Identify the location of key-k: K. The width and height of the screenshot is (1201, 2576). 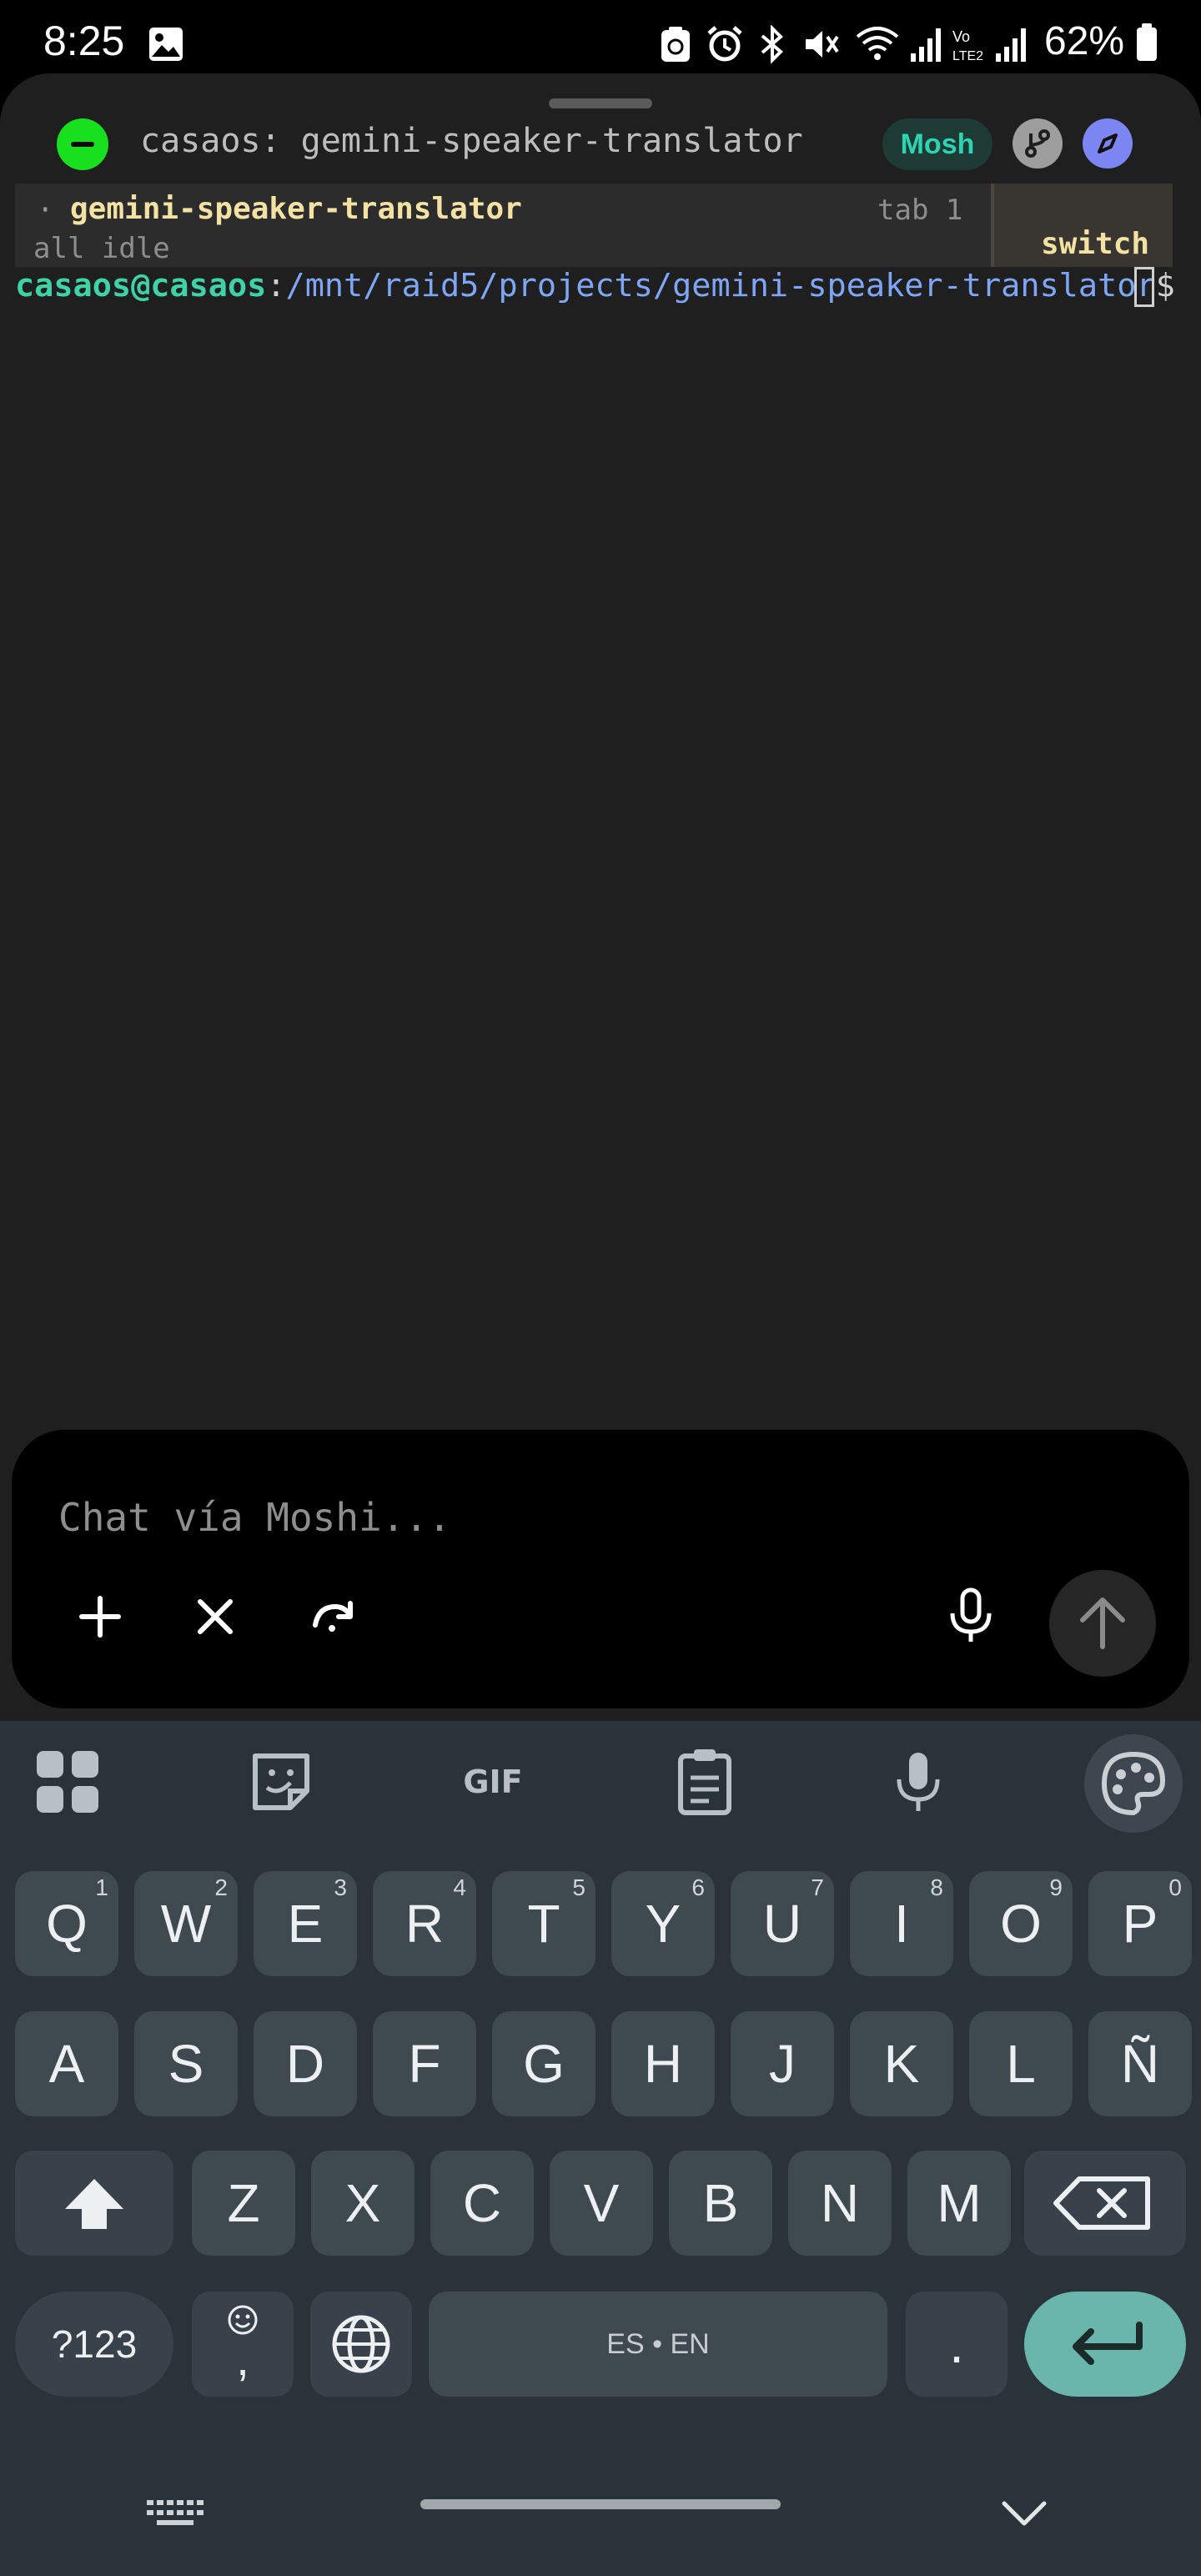
(902, 2063).